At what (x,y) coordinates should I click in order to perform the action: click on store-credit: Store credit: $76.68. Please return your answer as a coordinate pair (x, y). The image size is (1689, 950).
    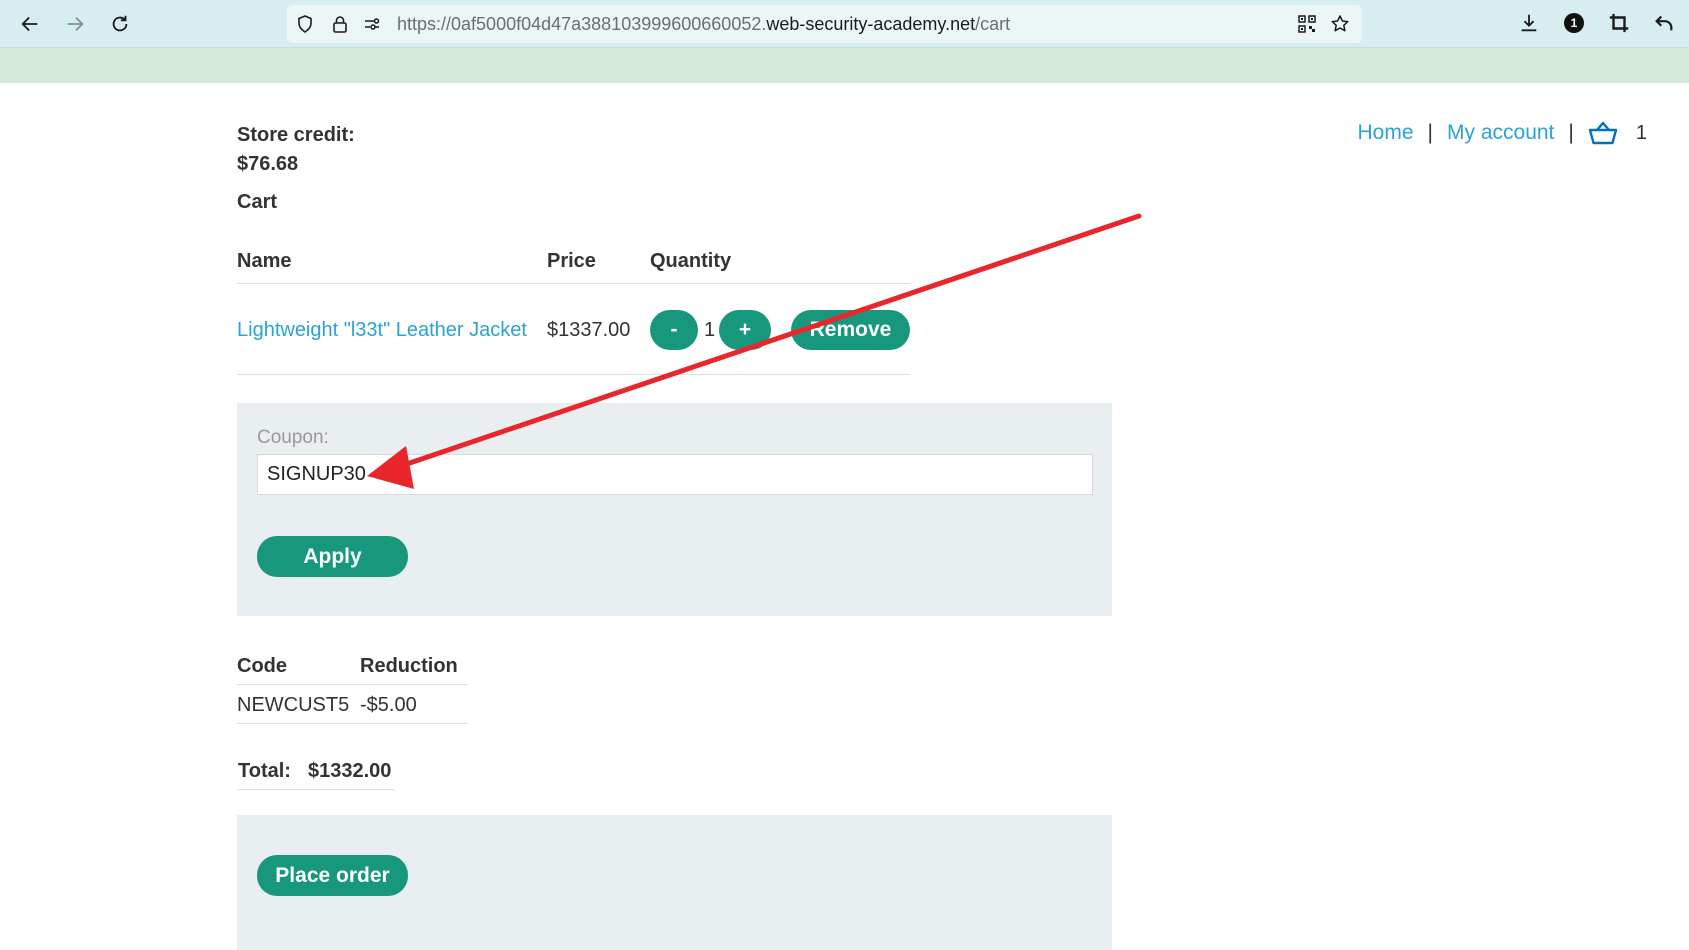
    Looking at the image, I should click on (337, 150).